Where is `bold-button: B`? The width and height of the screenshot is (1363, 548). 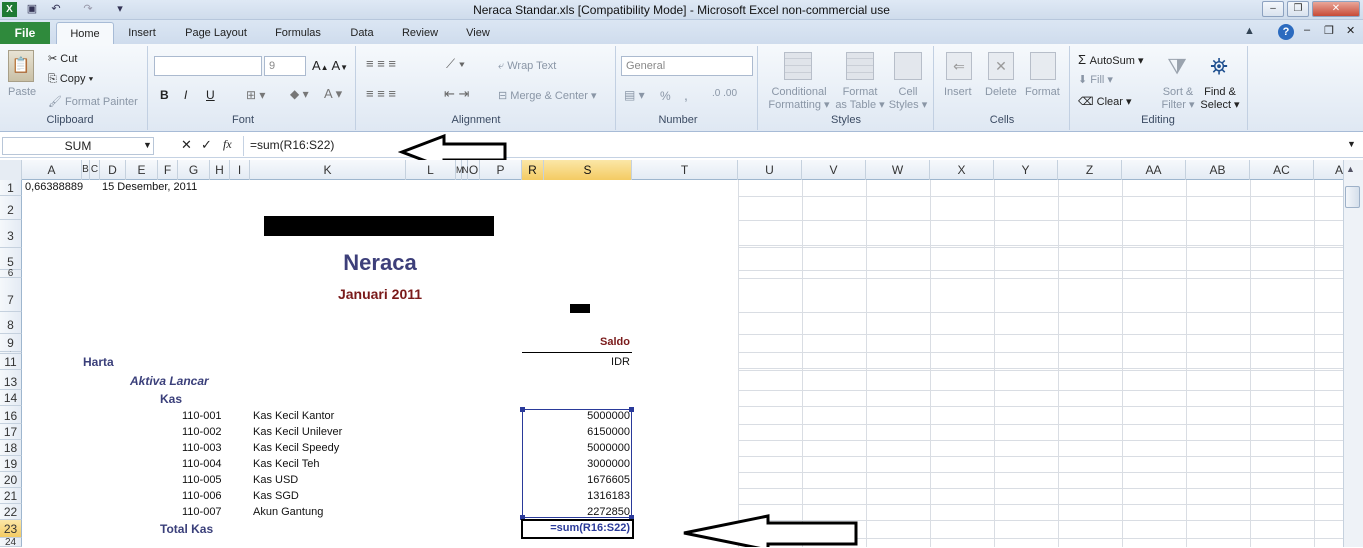
bold-button: B is located at coordinates (164, 95).